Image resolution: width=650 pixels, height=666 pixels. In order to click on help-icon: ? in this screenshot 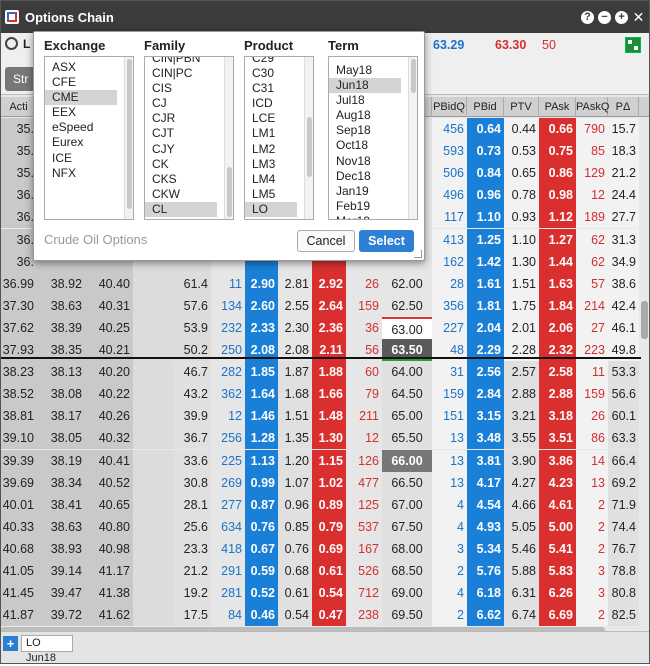, I will do `click(587, 17)`.